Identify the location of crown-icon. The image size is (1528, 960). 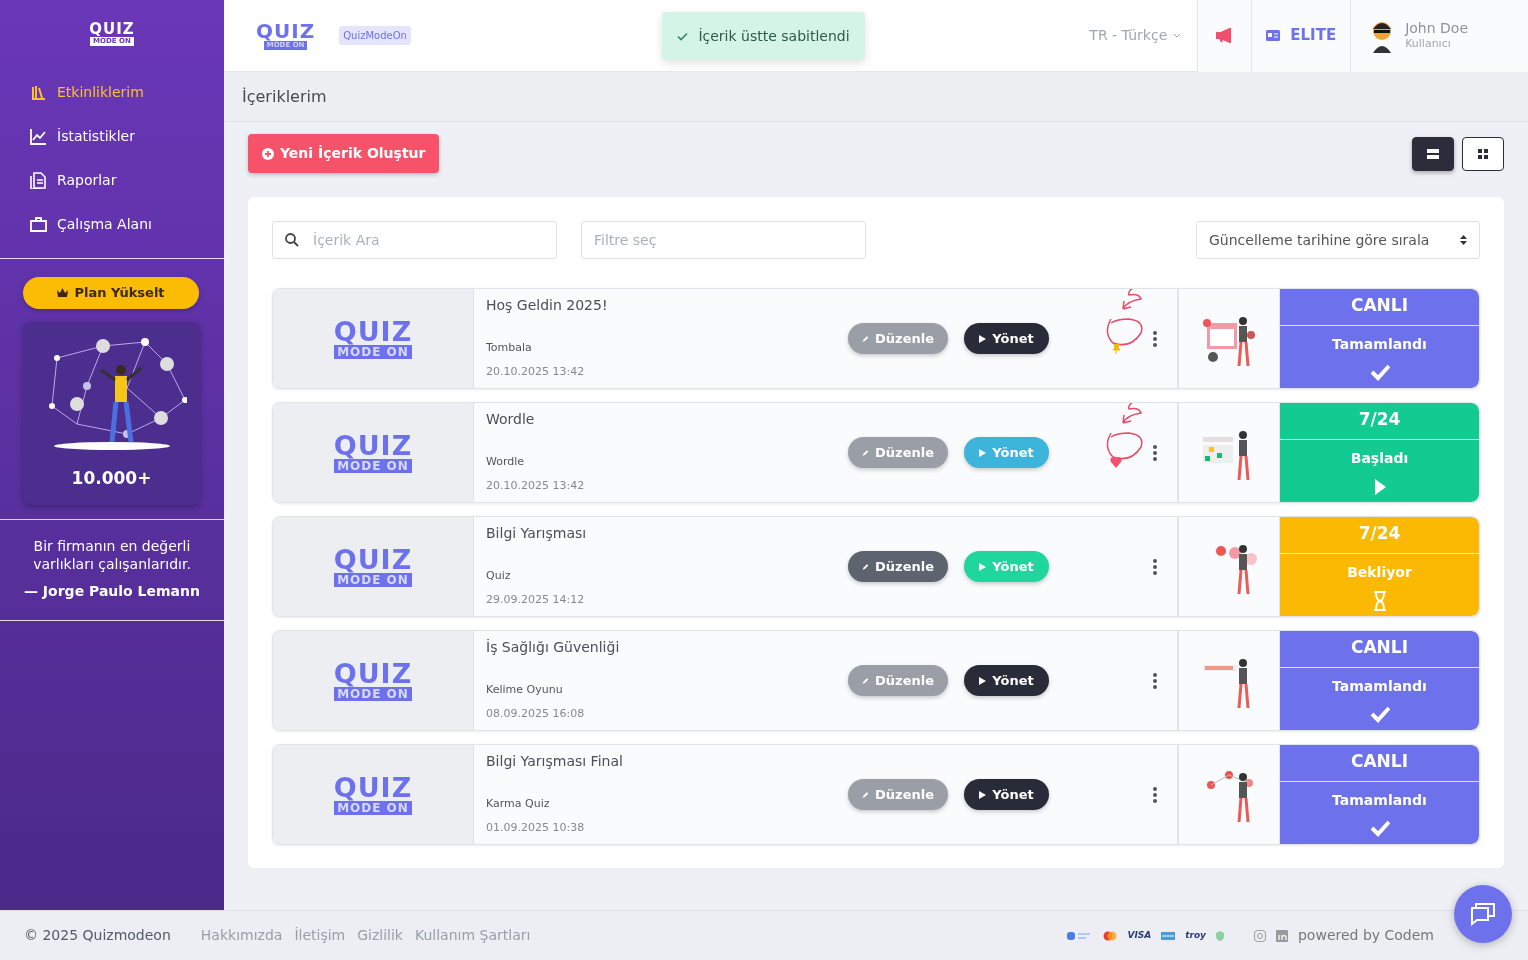
(63, 293).